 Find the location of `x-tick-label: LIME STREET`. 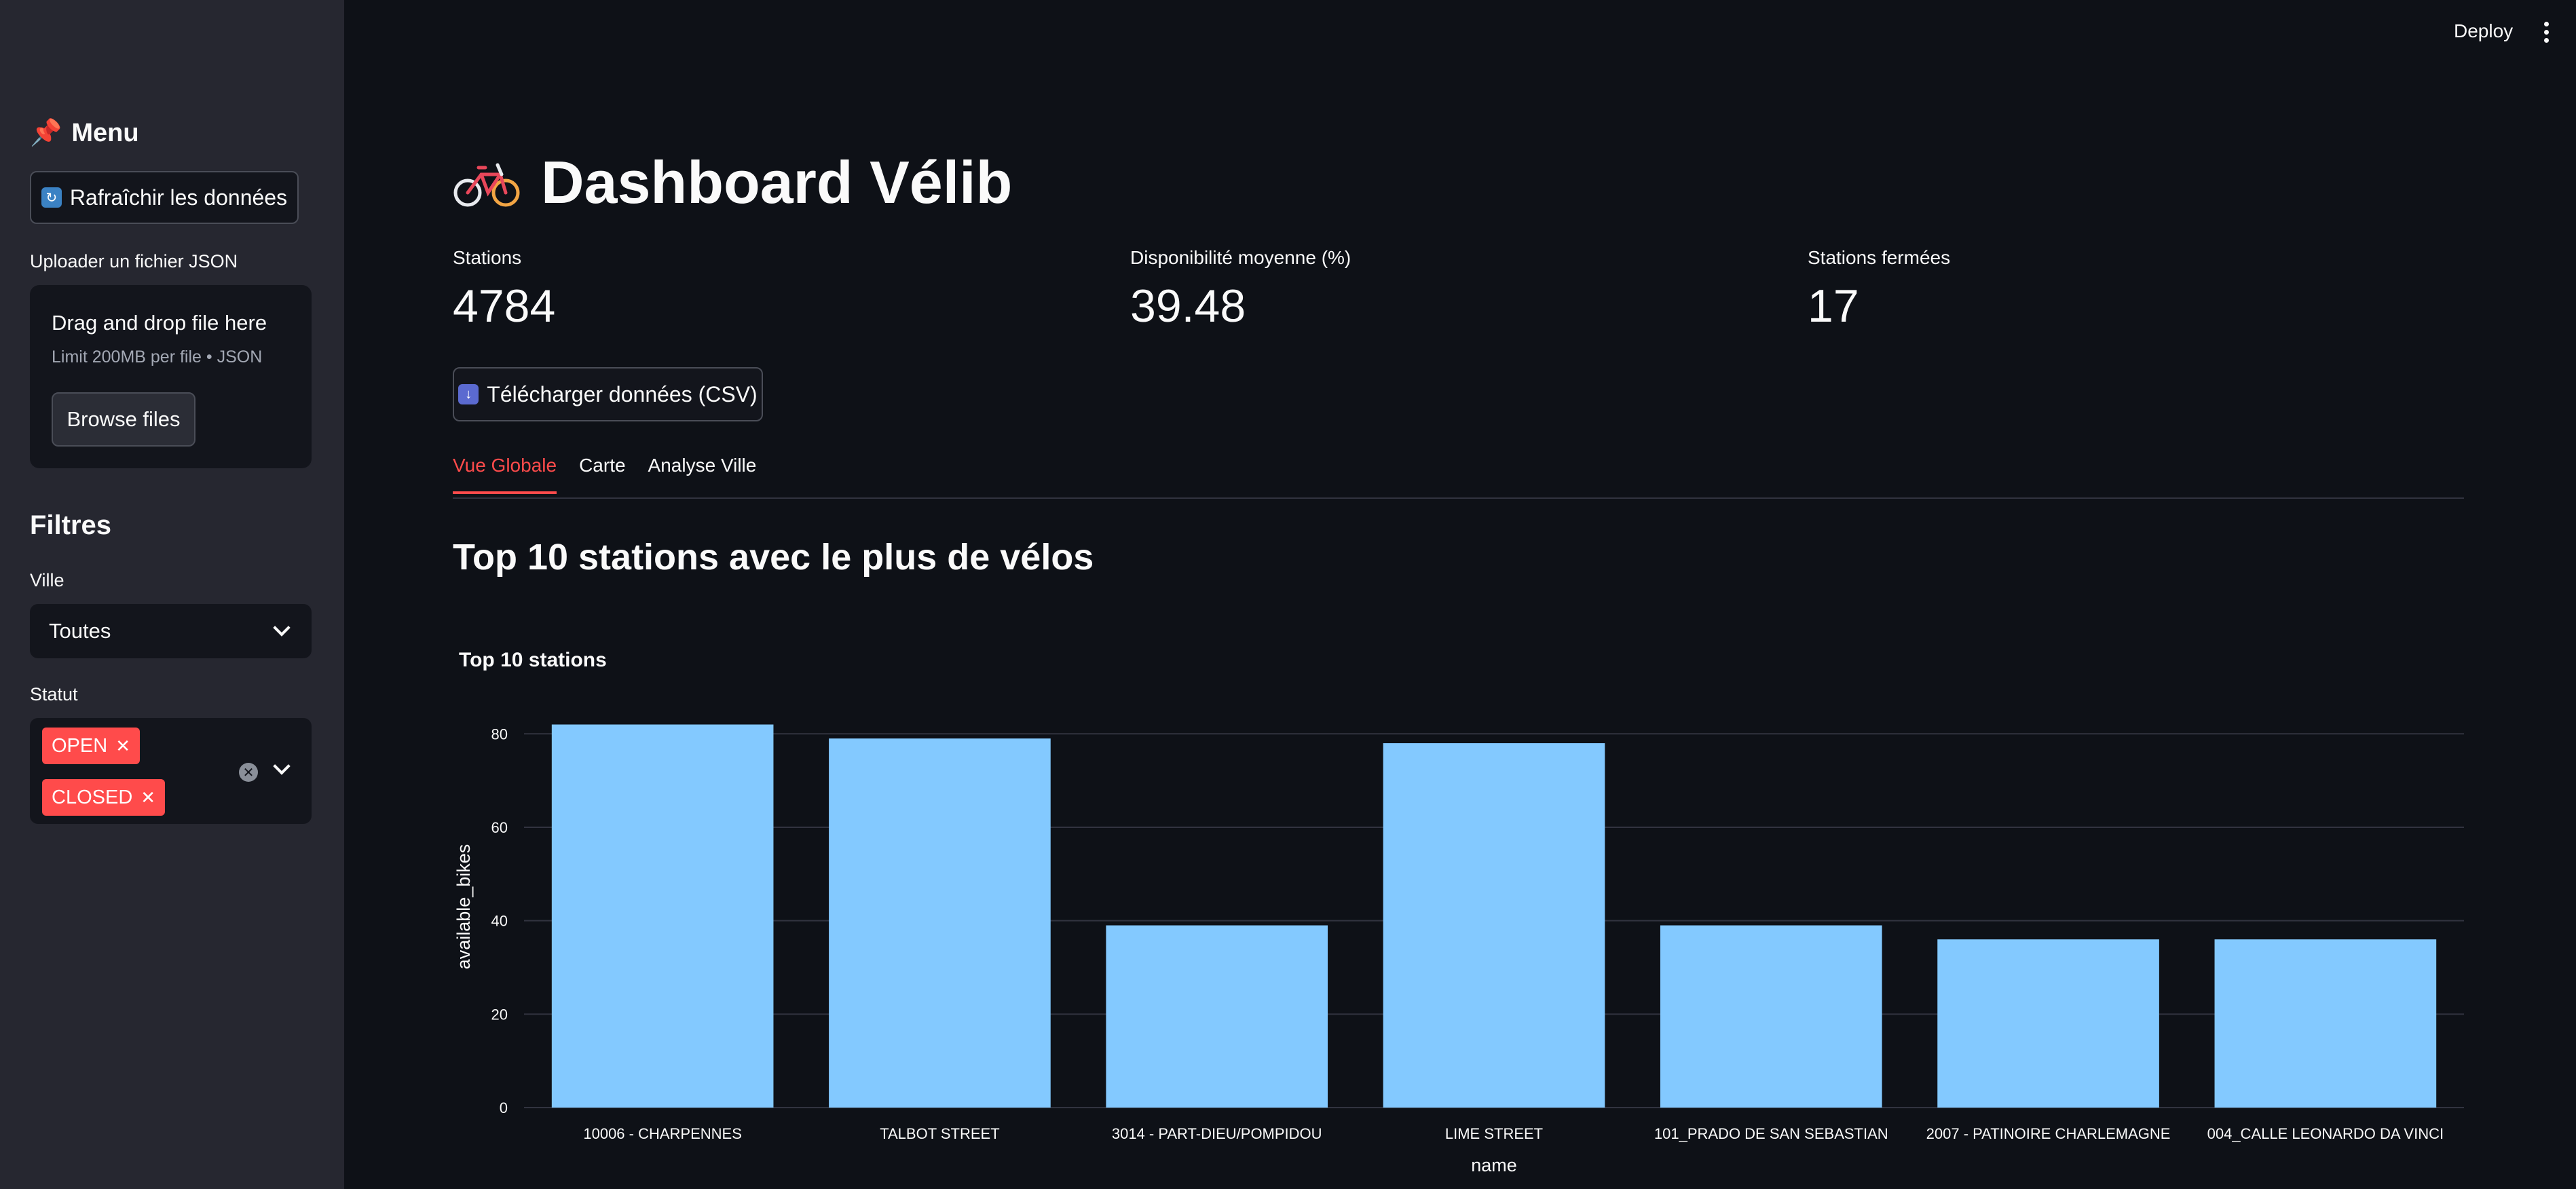

x-tick-label: LIME STREET is located at coordinates (1494, 1133).